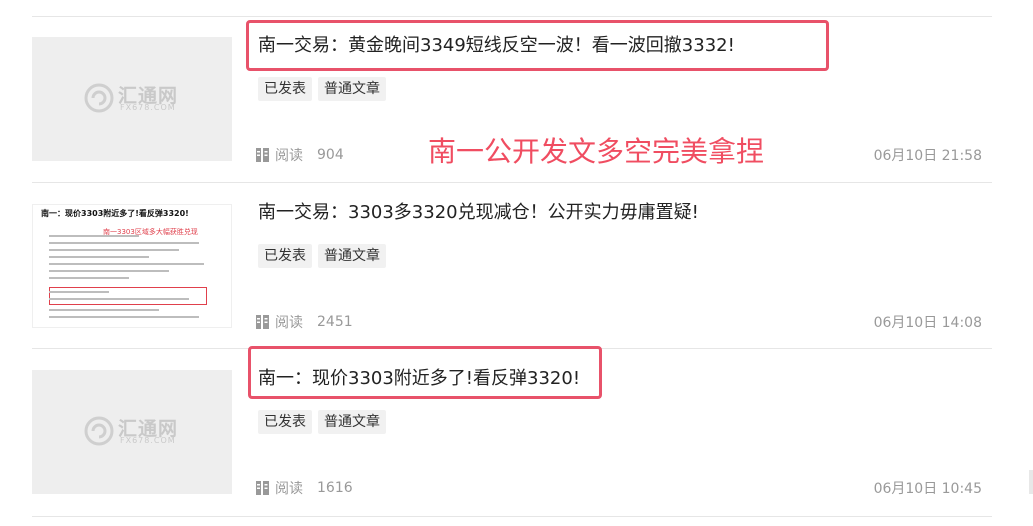 The height and width of the screenshot is (526, 1033). Describe the element at coordinates (304, 488) in the screenshot. I see `read-stats: 阅读 1616` at that location.